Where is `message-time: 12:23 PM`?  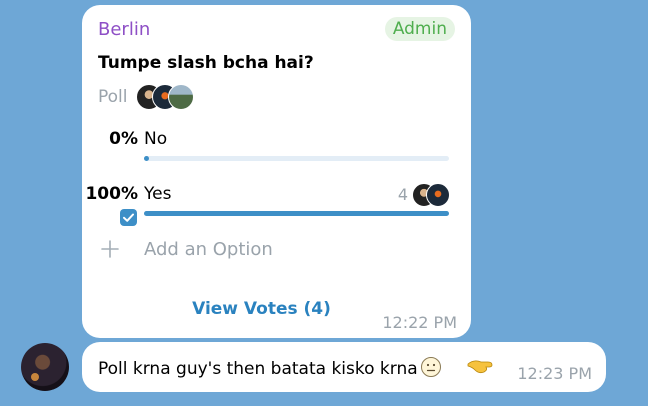
message-time: 12:23 PM is located at coordinates (554, 373).